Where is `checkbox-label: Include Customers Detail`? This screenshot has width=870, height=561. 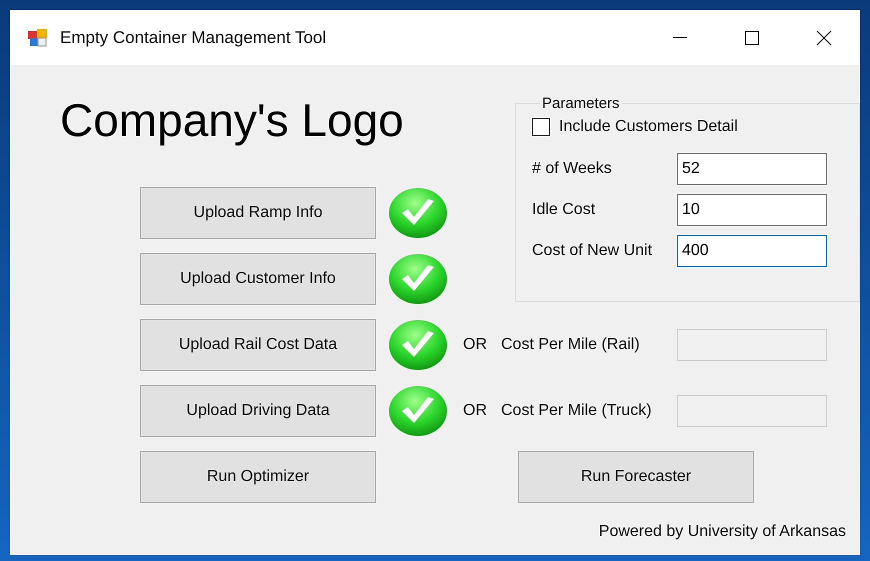
checkbox-label: Include Customers Detail is located at coordinates (648, 127).